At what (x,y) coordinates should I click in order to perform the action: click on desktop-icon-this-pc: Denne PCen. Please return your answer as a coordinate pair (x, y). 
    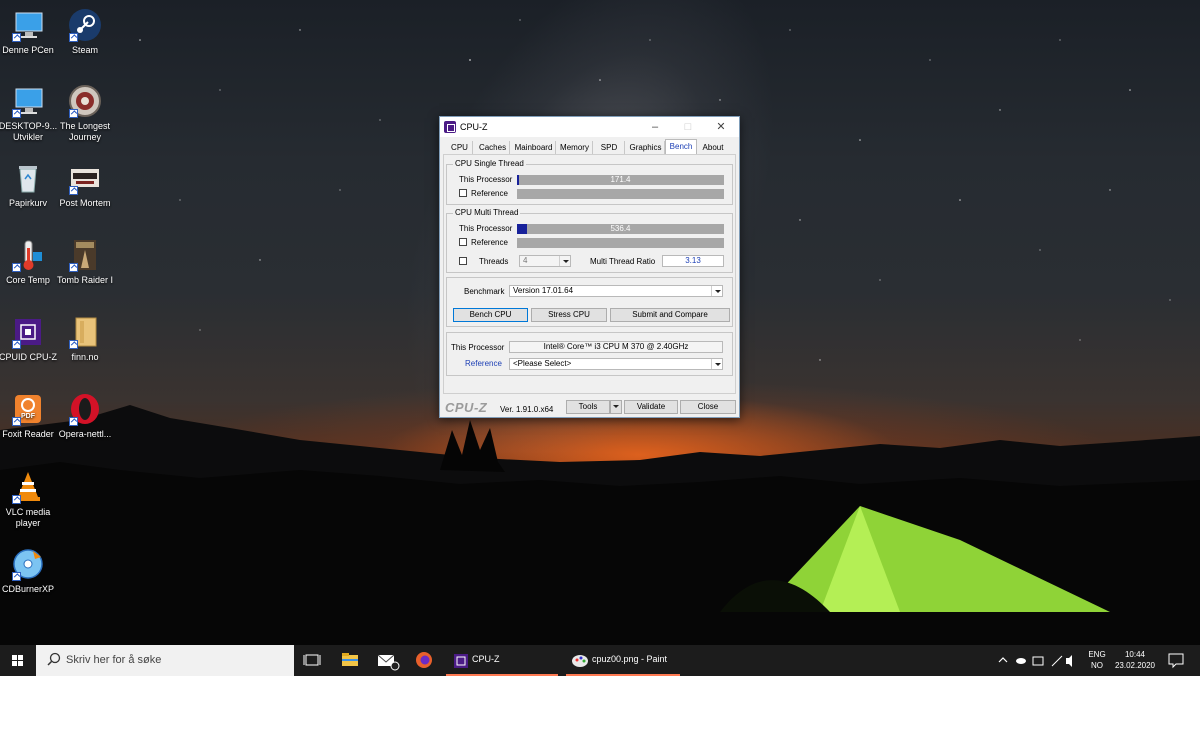
    Looking at the image, I should click on (30, 32).